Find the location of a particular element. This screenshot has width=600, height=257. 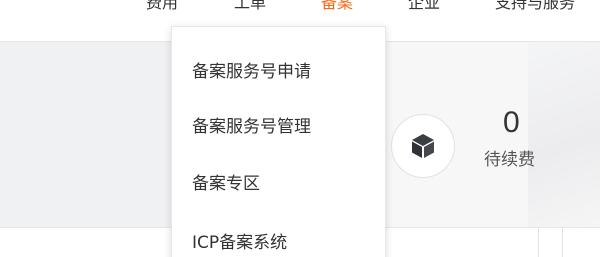

renewal-label: 待续费 is located at coordinates (509, 160).